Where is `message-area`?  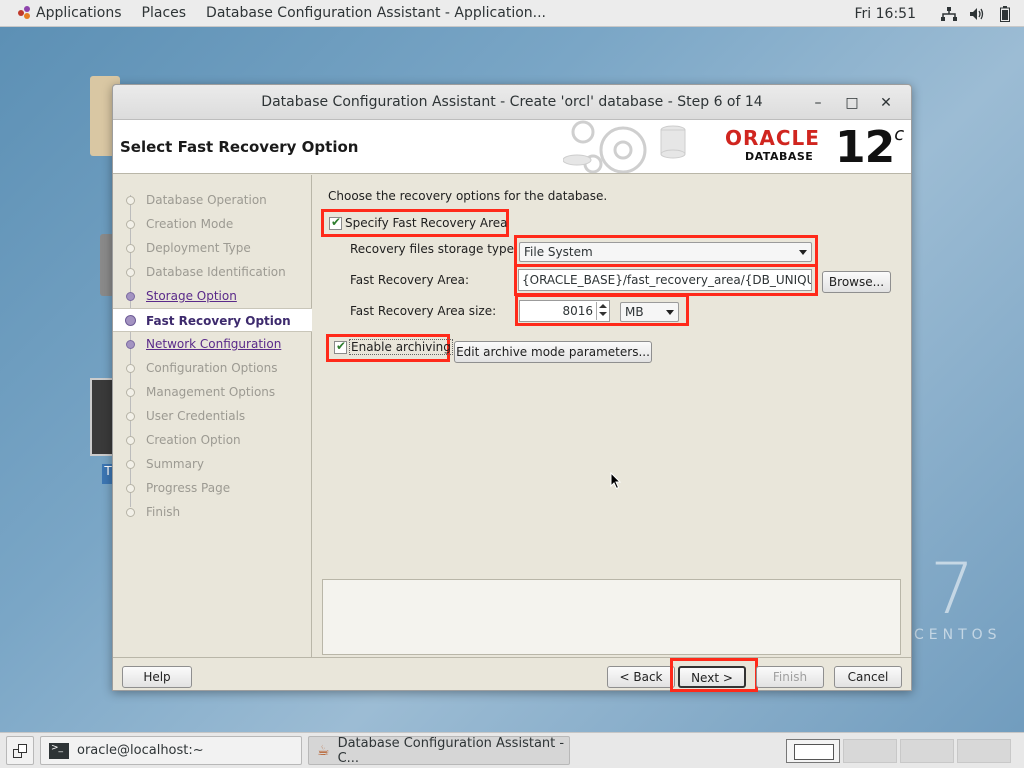
message-area is located at coordinates (611, 617).